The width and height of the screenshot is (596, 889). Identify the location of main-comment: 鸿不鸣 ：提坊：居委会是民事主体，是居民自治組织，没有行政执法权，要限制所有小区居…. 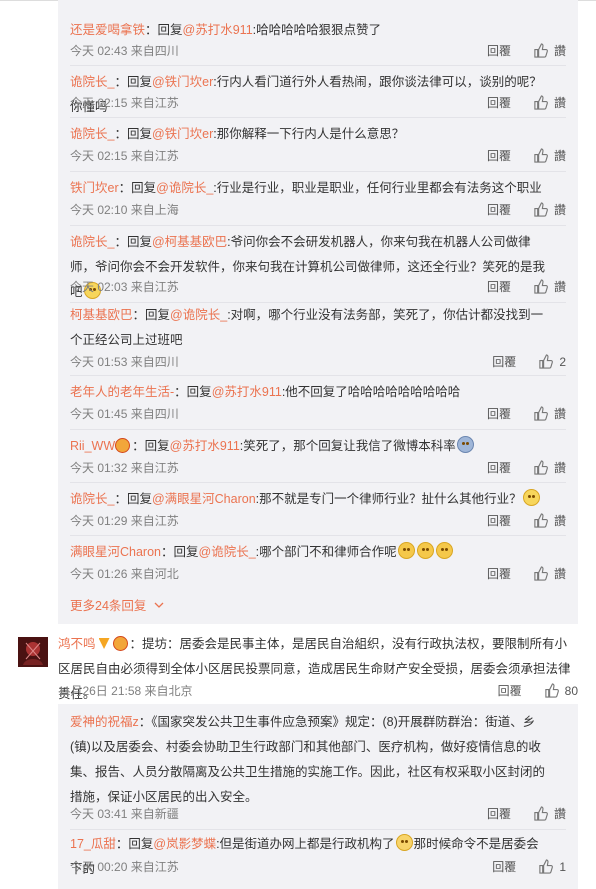
(298, 664).